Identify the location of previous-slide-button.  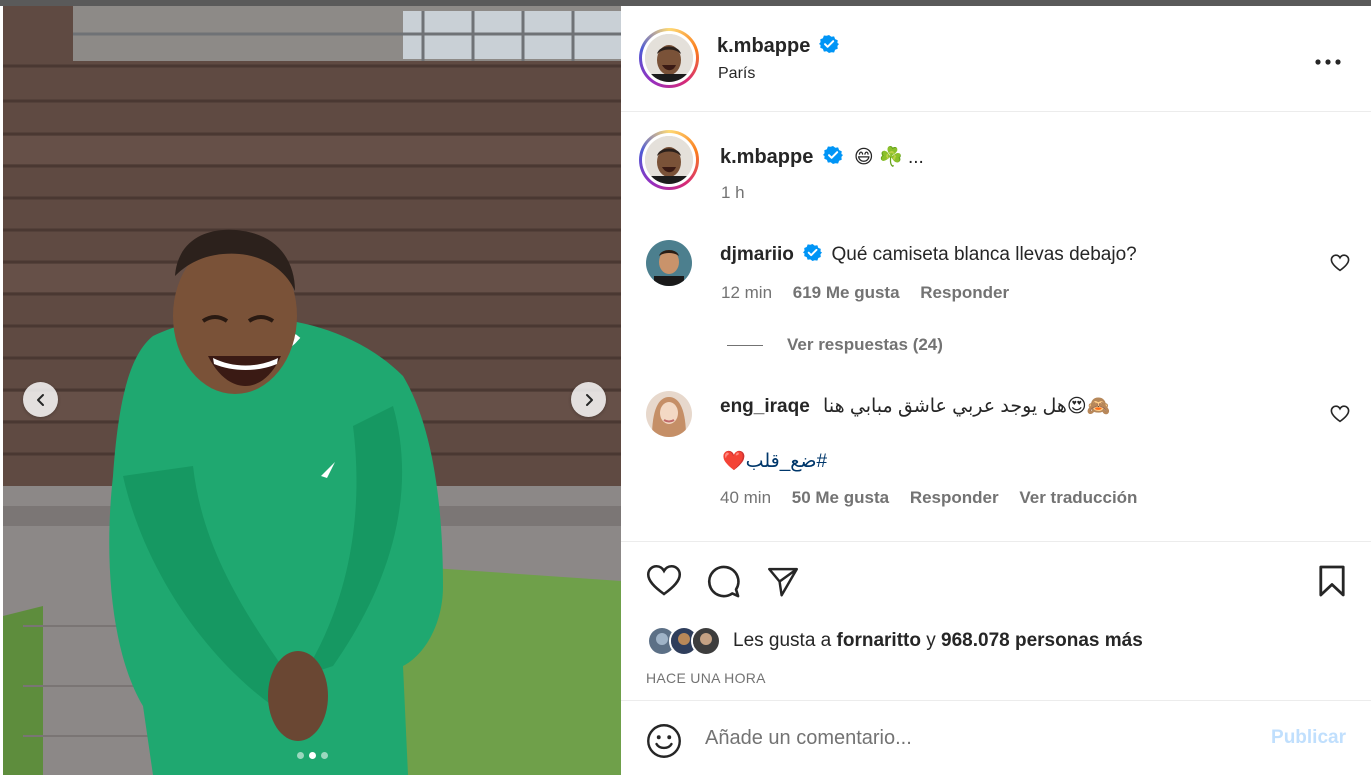
(40, 399).